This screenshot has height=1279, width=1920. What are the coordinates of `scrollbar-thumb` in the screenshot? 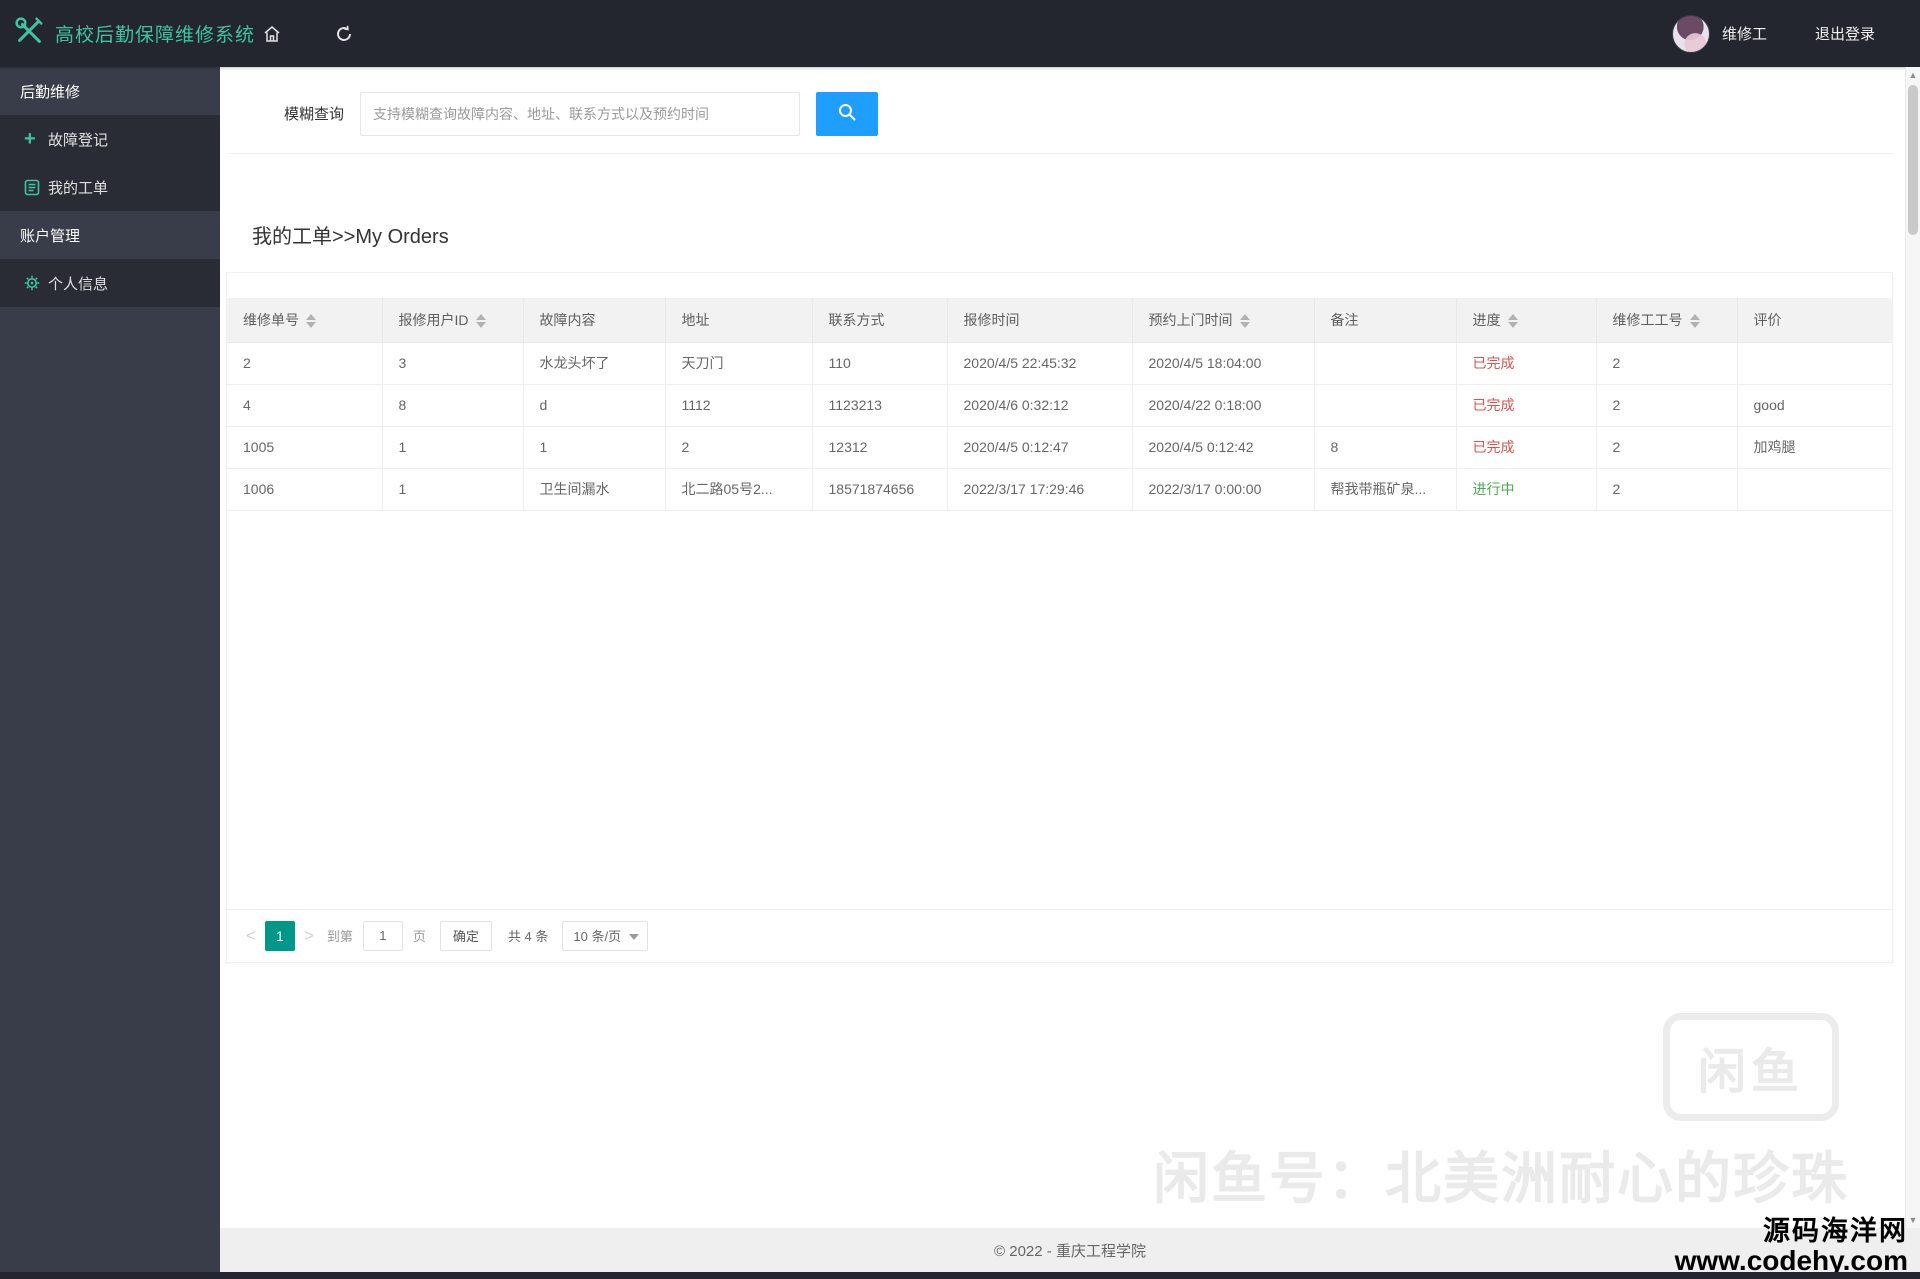 It's located at (1913, 160).